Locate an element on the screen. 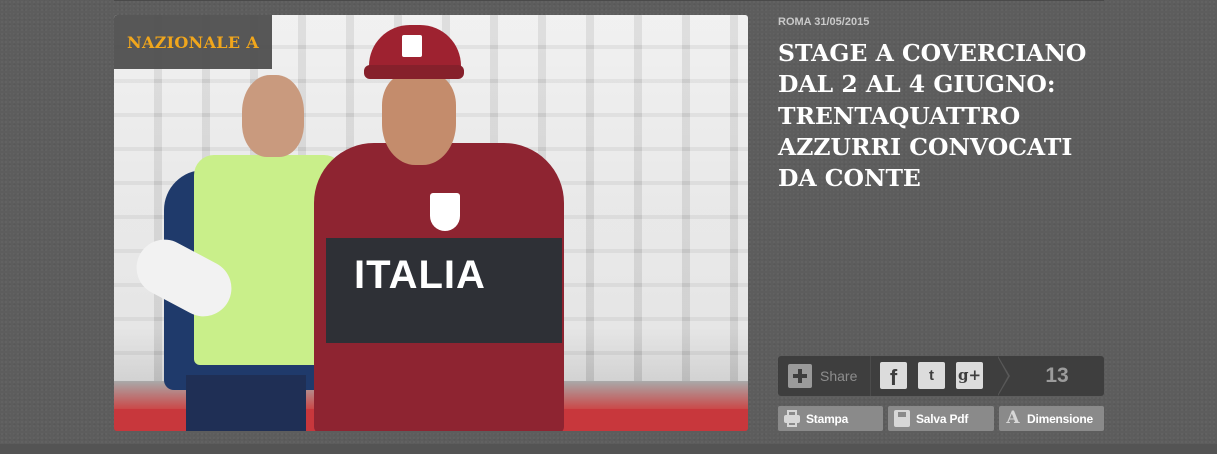 This screenshot has width=1217, height=454. share-bar: Share f t g+ 13 is located at coordinates (941, 376).